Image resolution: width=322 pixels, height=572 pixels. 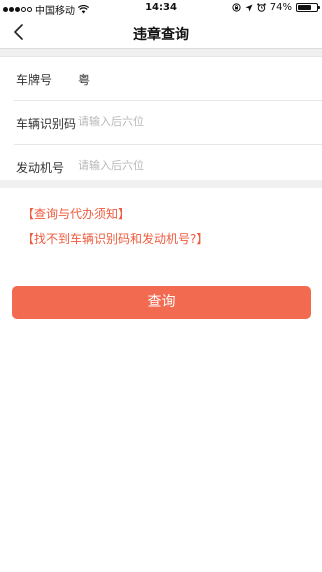 What do you see at coordinates (40, 168) in the screenshot?
I see `engine-label: 发动机号` at bounding box center [40, 168].